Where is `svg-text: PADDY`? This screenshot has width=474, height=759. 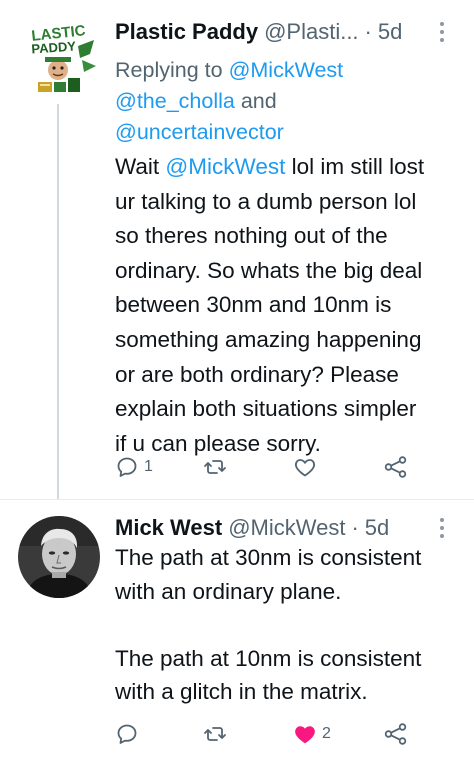 svg-text: PADDY is located at coordinates (54, 47).